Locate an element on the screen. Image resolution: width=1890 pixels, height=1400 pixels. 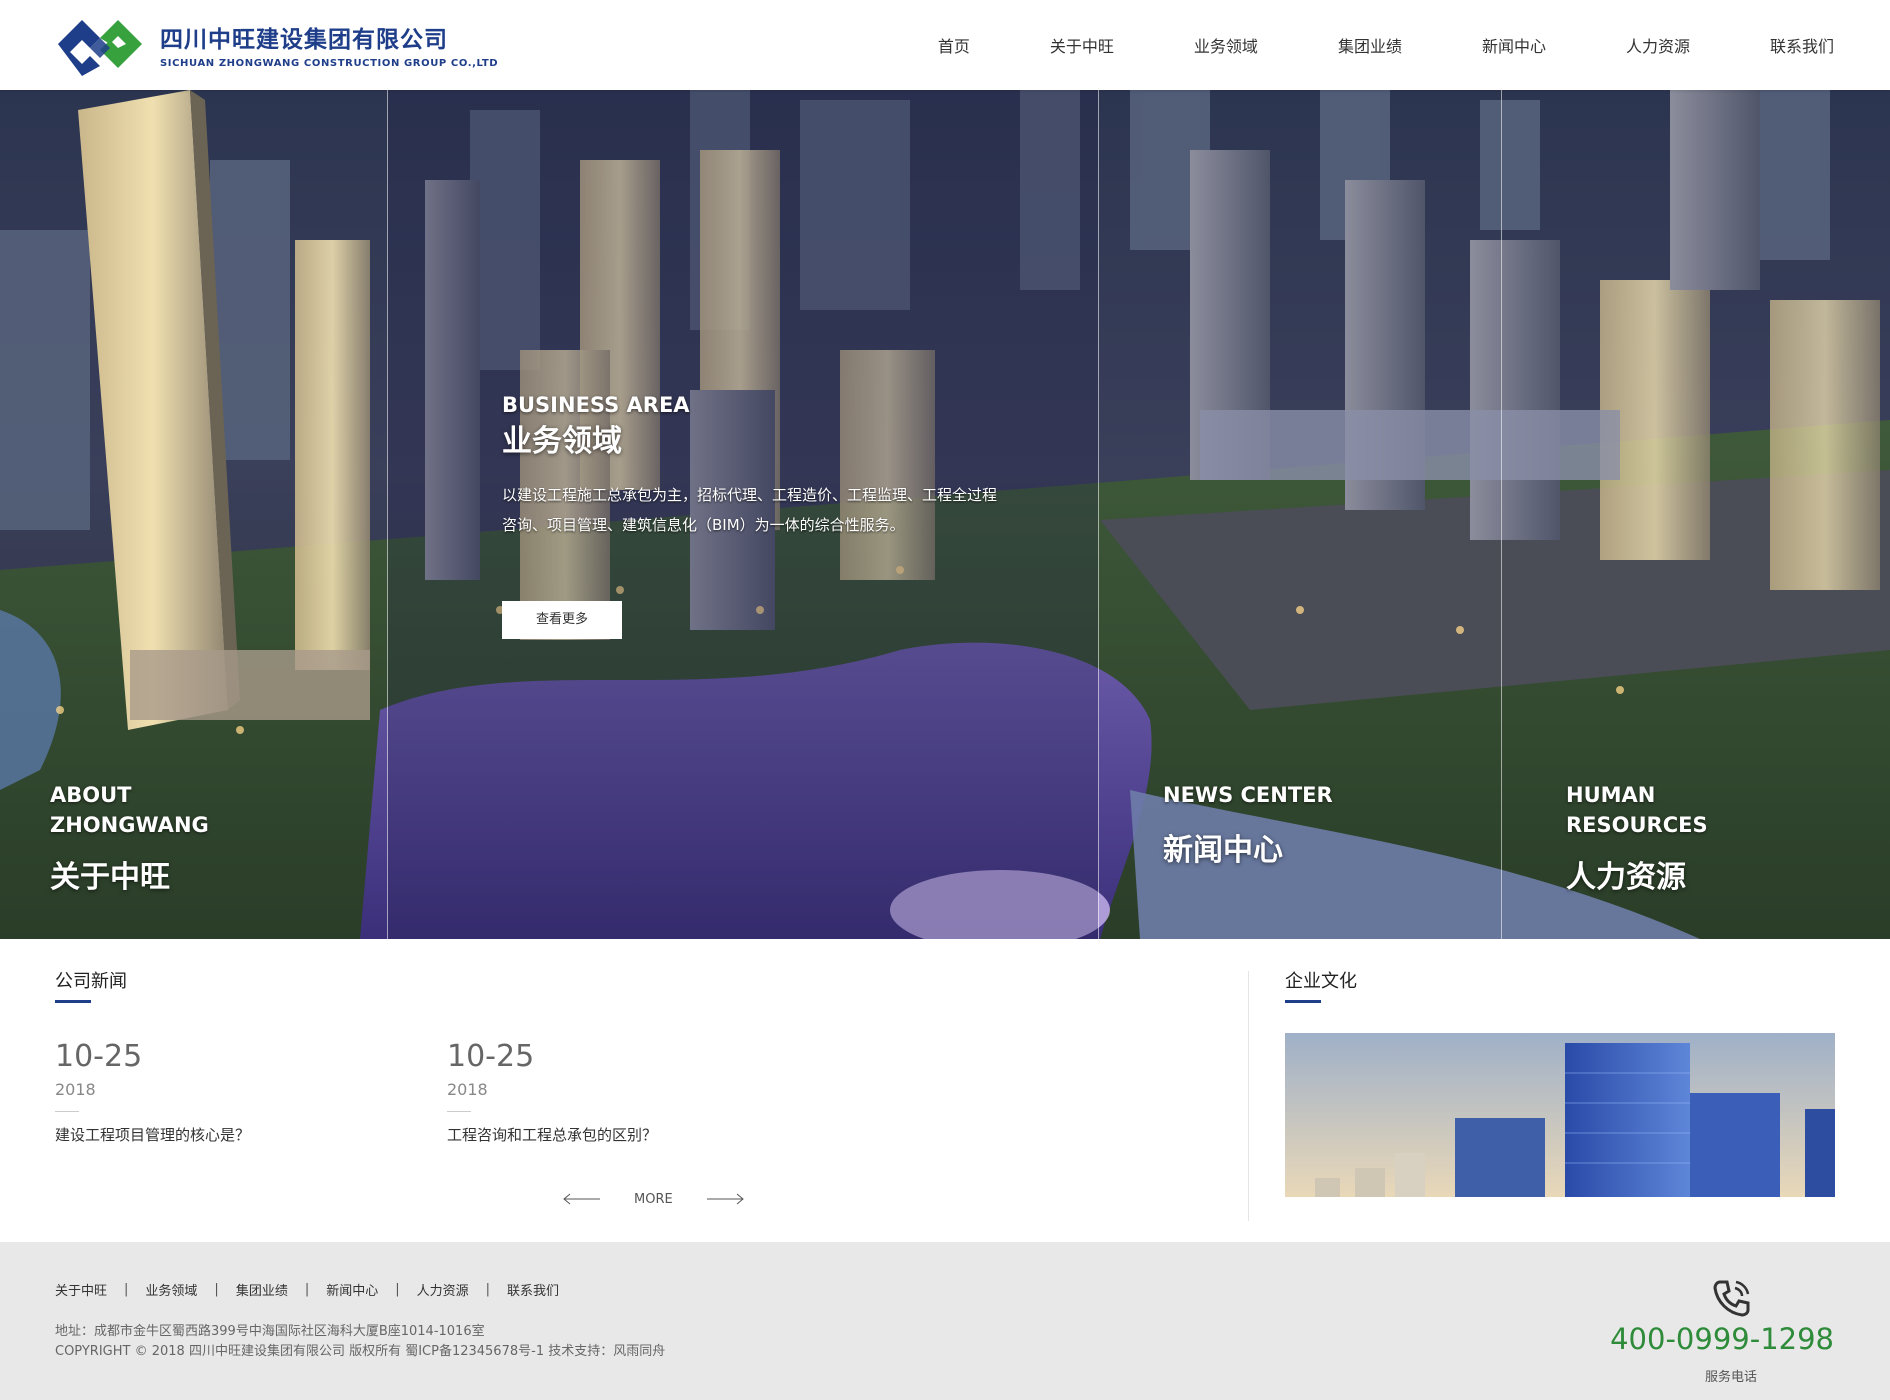
company-news-title: 公司新闻 is located at coordinates (91, 981).